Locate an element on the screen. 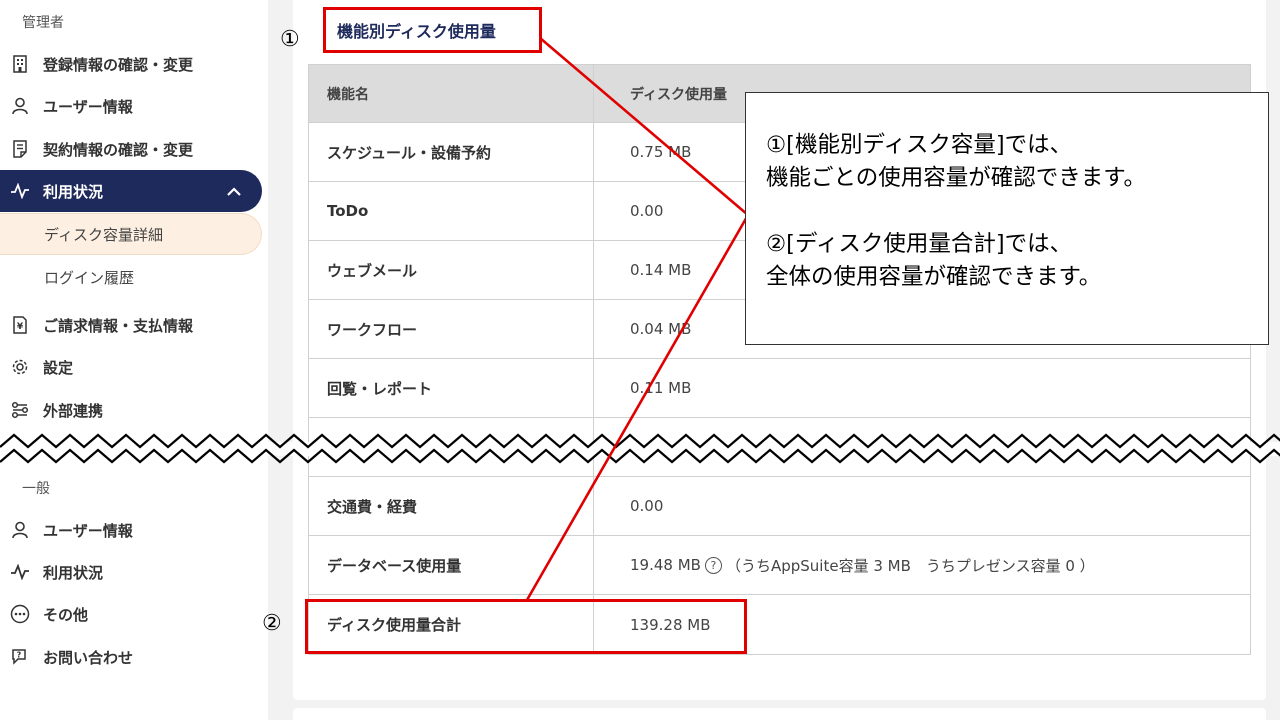  callout-line: 全体の使用容量が確認できます。 is located at coordinates (934, 277).